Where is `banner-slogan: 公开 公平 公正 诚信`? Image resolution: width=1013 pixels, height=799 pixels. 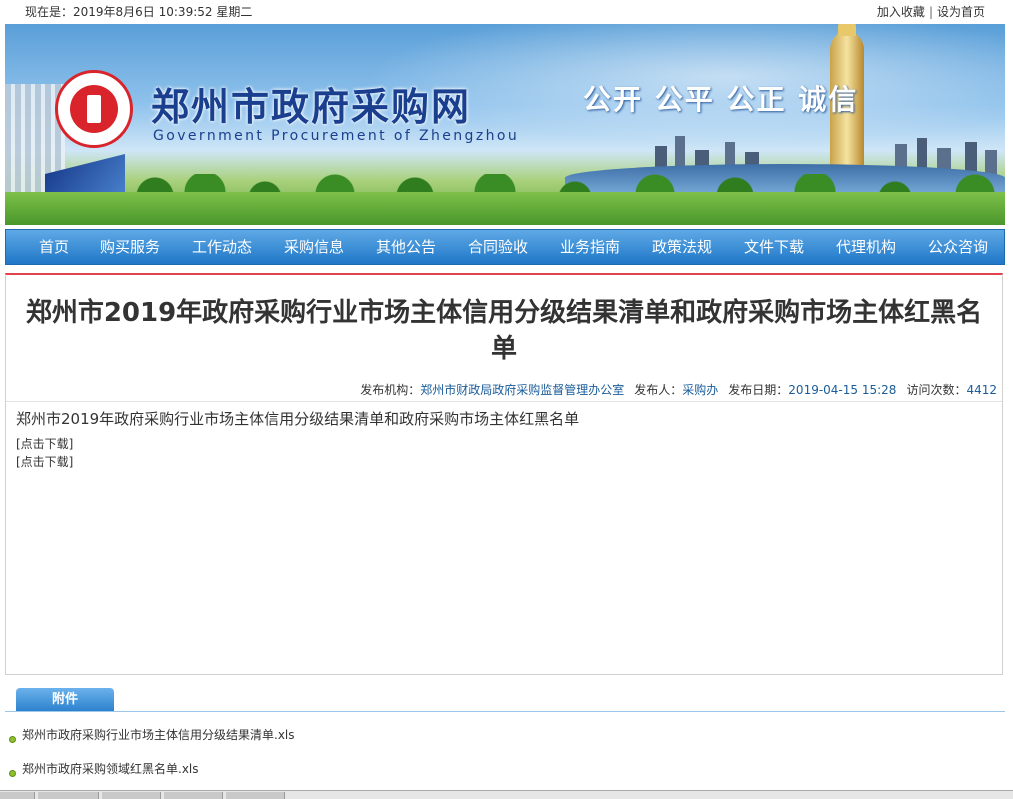
banner-slogan: 公开 公平 公正 诚信 is located at coordinates (721, 99).